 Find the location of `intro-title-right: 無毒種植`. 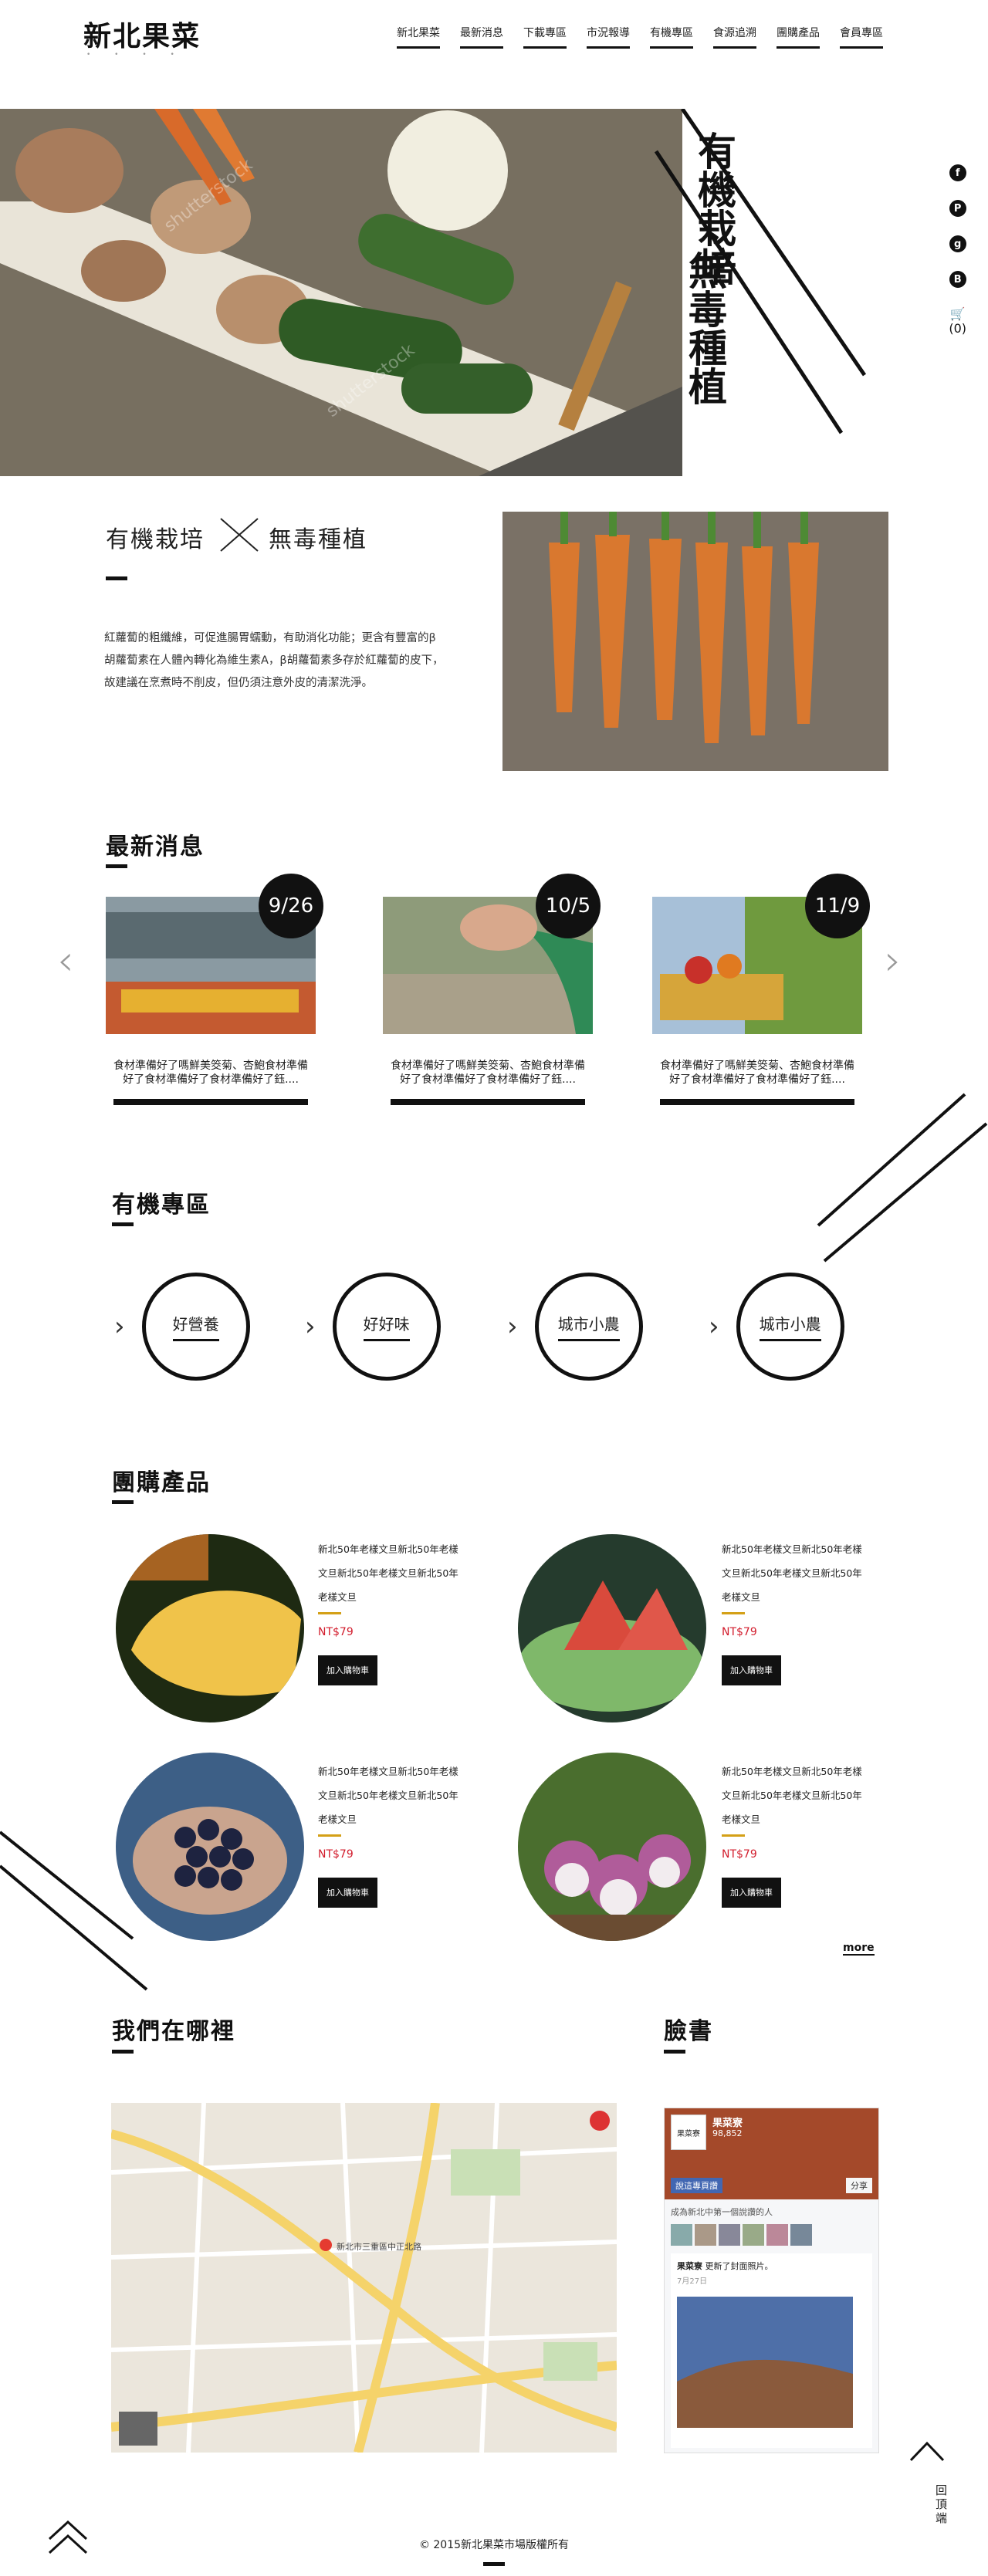

intro-title-right: 無毒種植 is located at coordinates (318, 539).